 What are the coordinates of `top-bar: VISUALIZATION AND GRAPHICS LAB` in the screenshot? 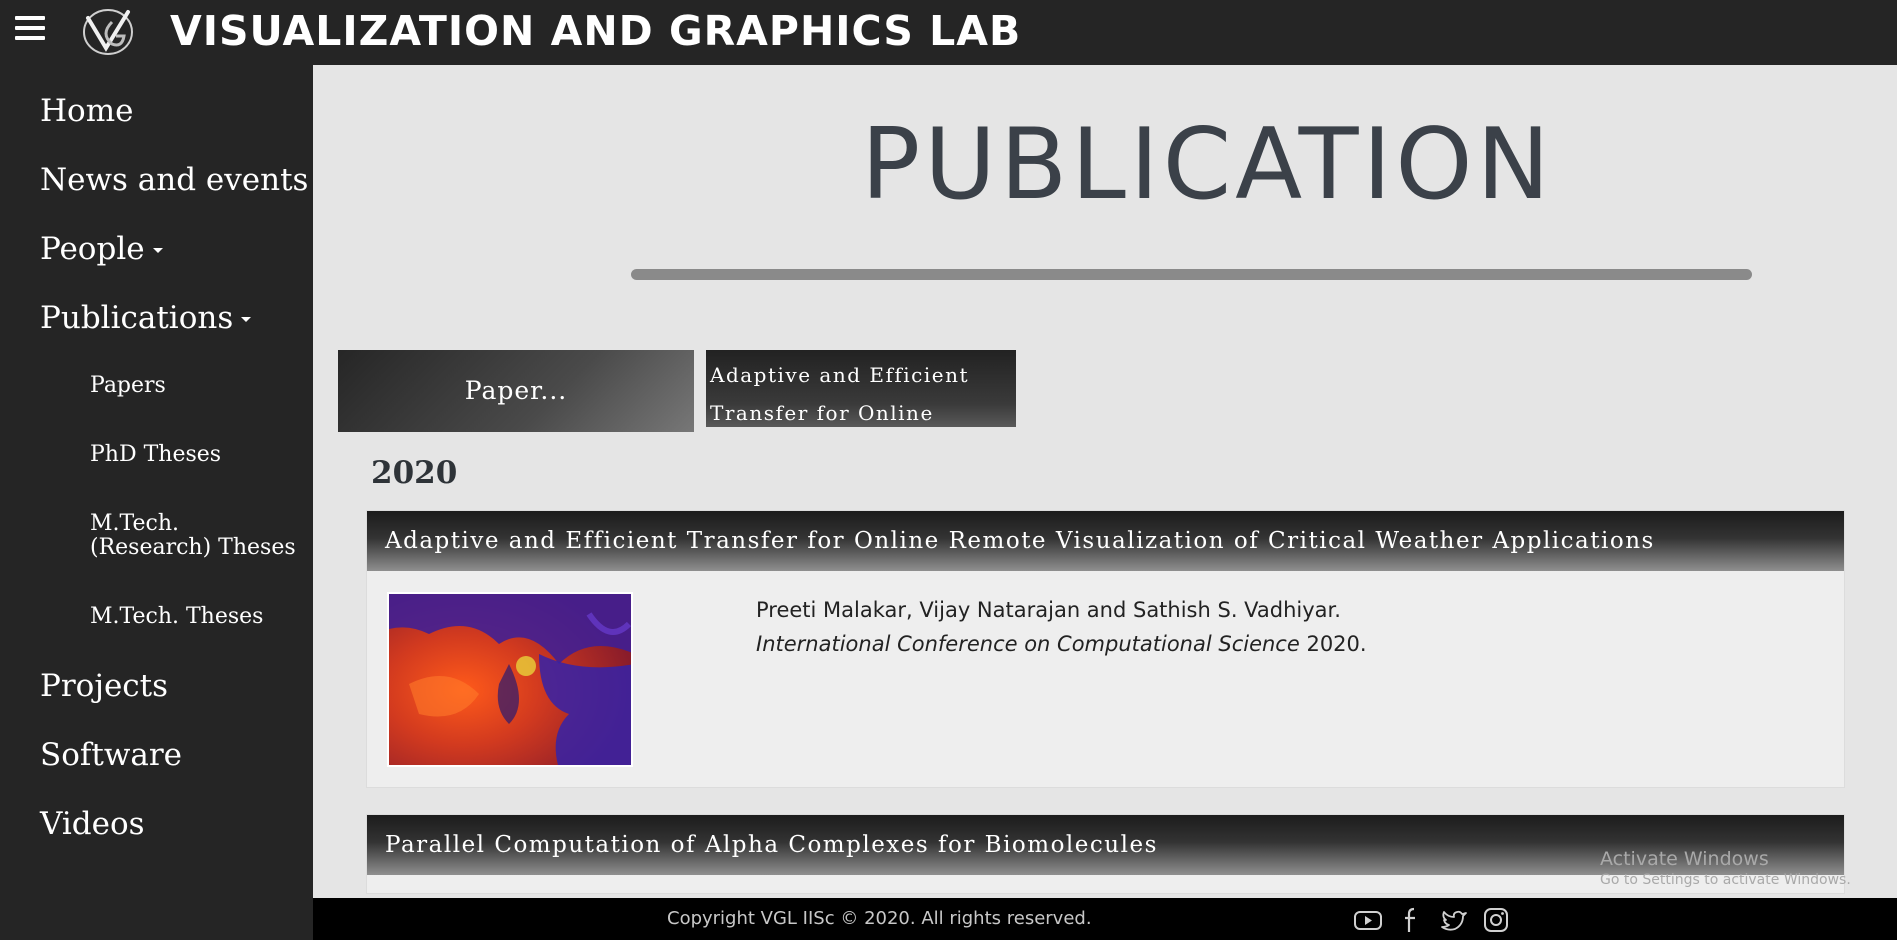 It's located at (948, 32).